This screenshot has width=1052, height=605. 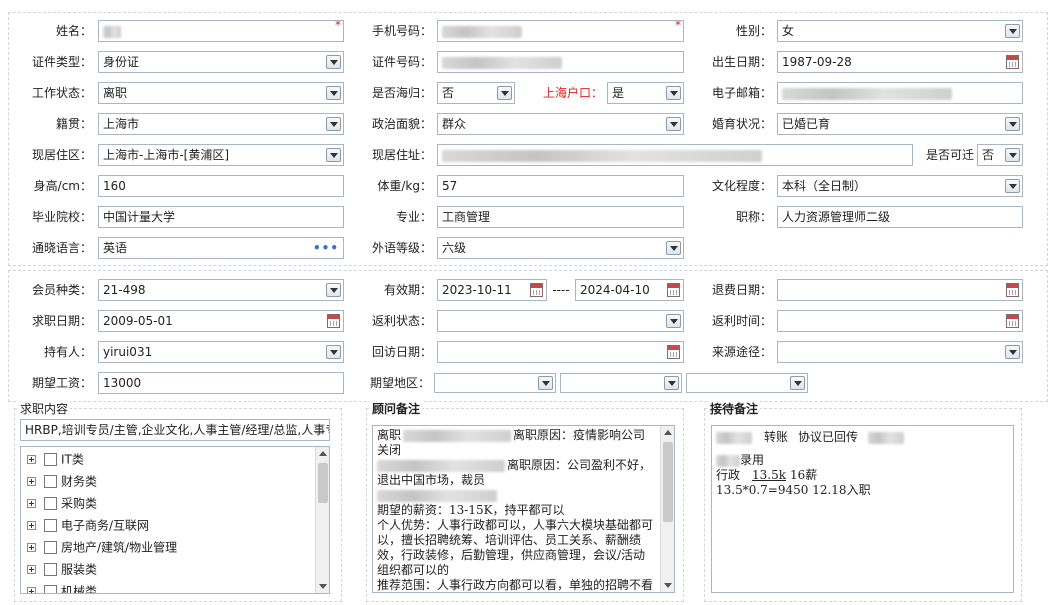 I want to click on tree-item-ecommerce: 电子商务/互联网, so click(x=88, y=525).